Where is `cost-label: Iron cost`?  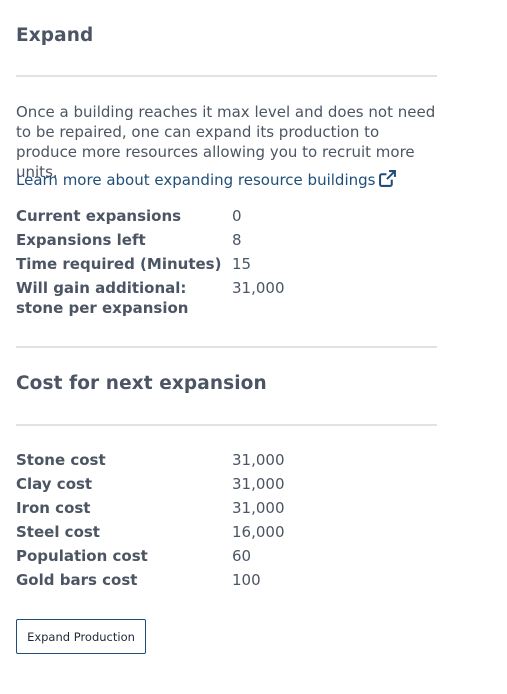
cost-label: Iron cost is located at coordinates (53, 508).